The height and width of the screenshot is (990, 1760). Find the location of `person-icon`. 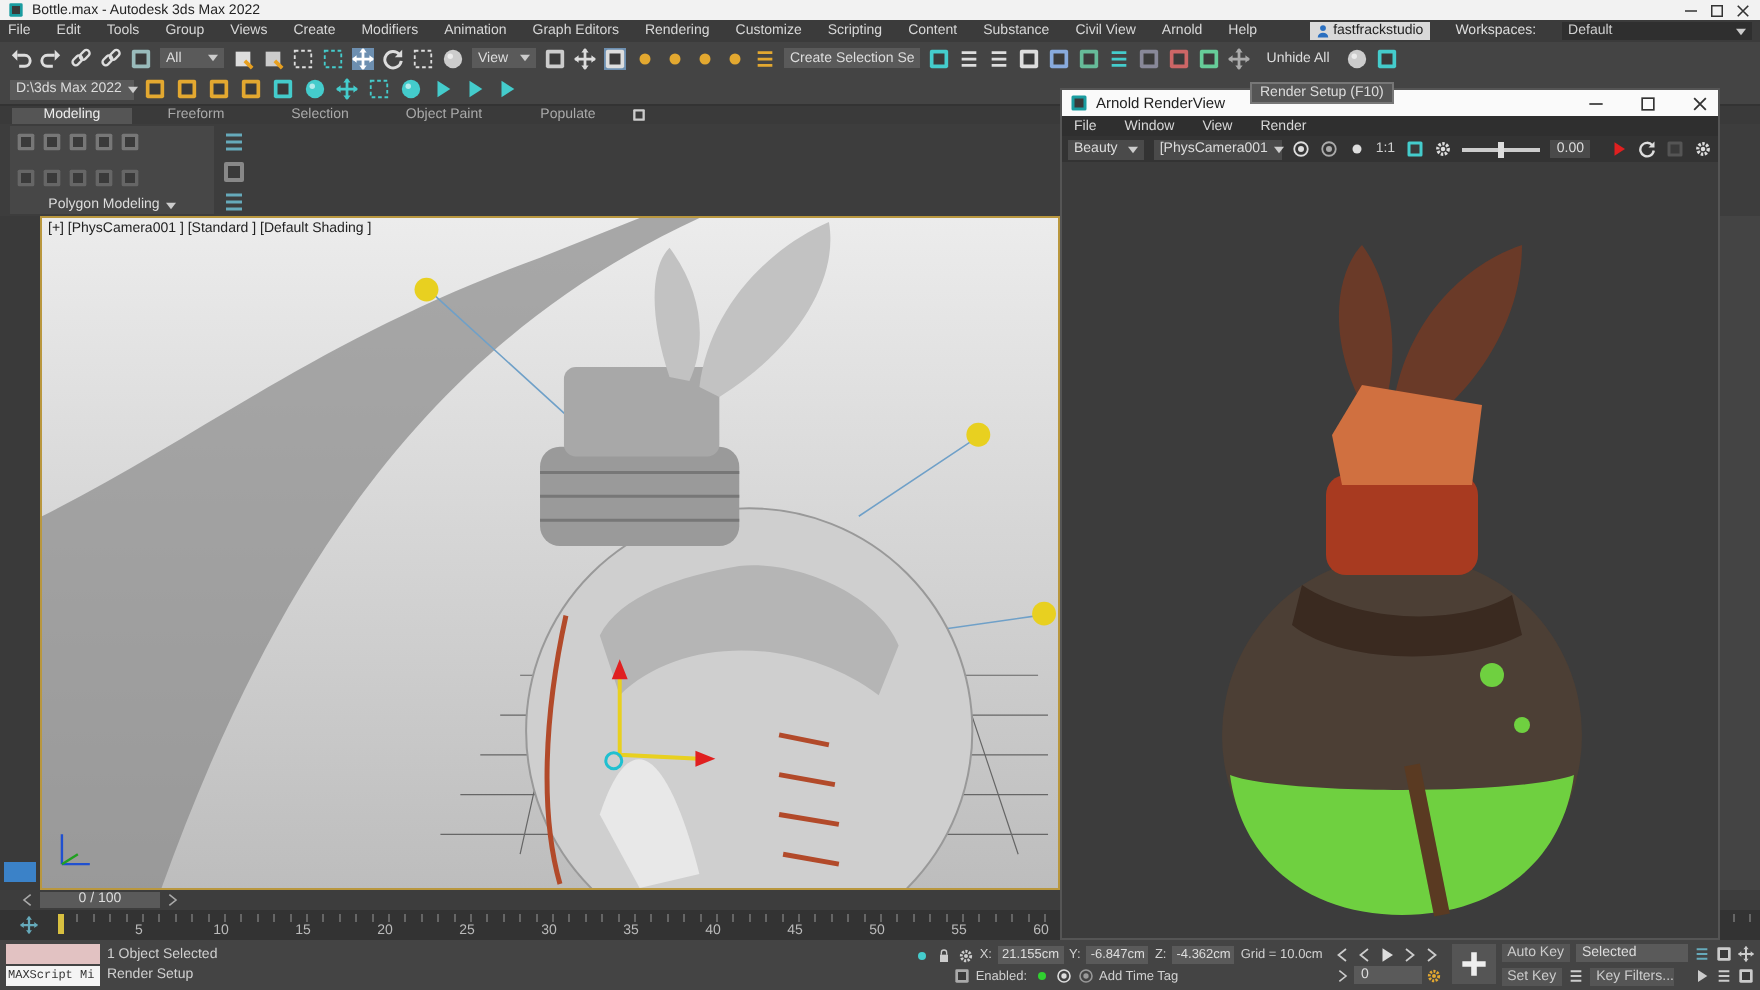

person-icon is located at coordinates (1322, 31).